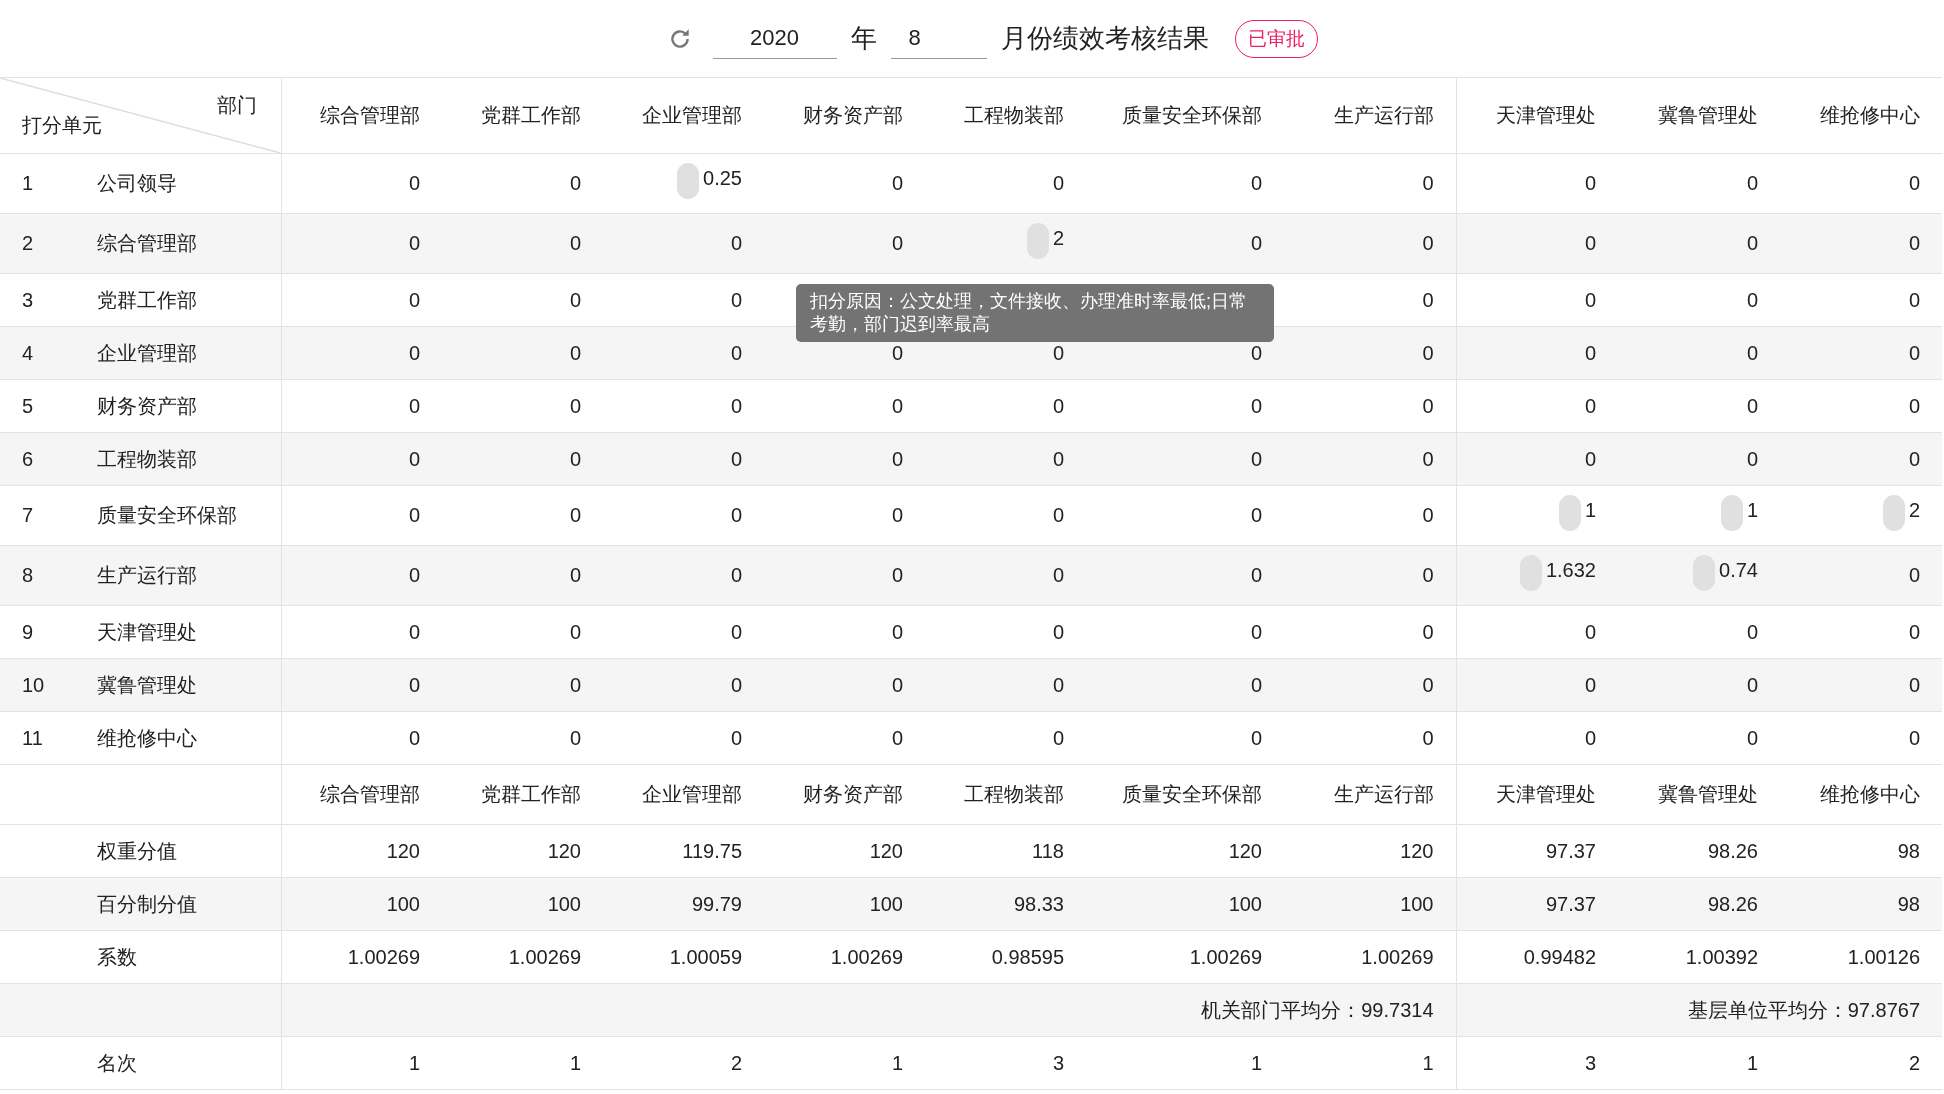 The width and height of the screenshot is (1944, 1094). I want to click on score-value: 1.00126, so click(1883, 956).